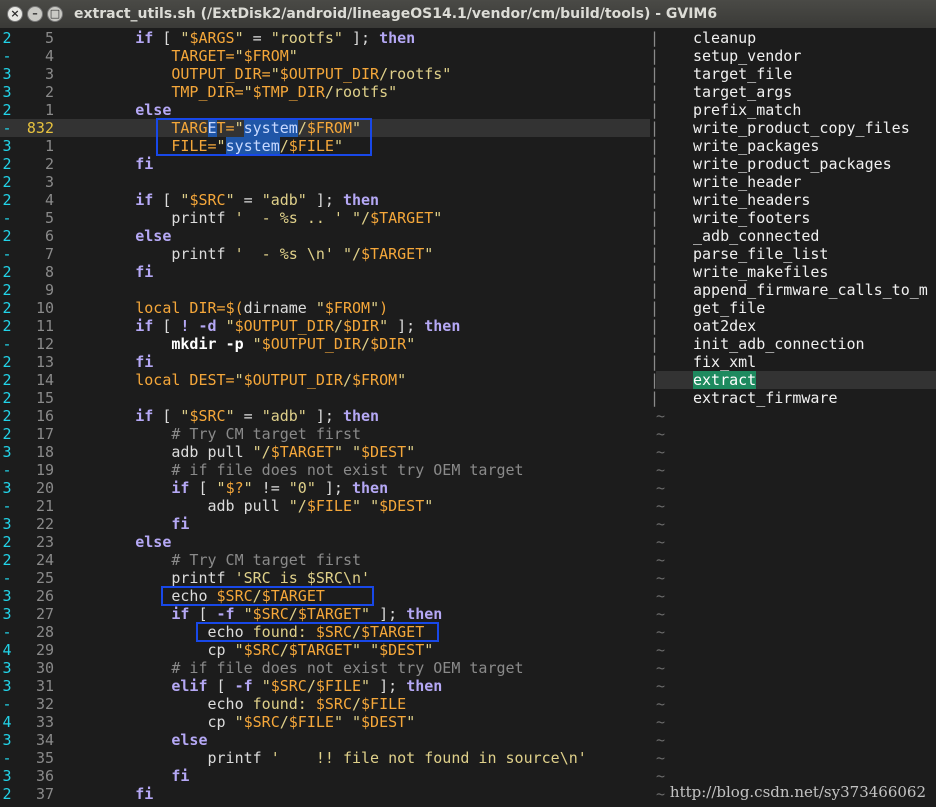  I want to click on taglist-item: extract_firmware, so click(765, 398).